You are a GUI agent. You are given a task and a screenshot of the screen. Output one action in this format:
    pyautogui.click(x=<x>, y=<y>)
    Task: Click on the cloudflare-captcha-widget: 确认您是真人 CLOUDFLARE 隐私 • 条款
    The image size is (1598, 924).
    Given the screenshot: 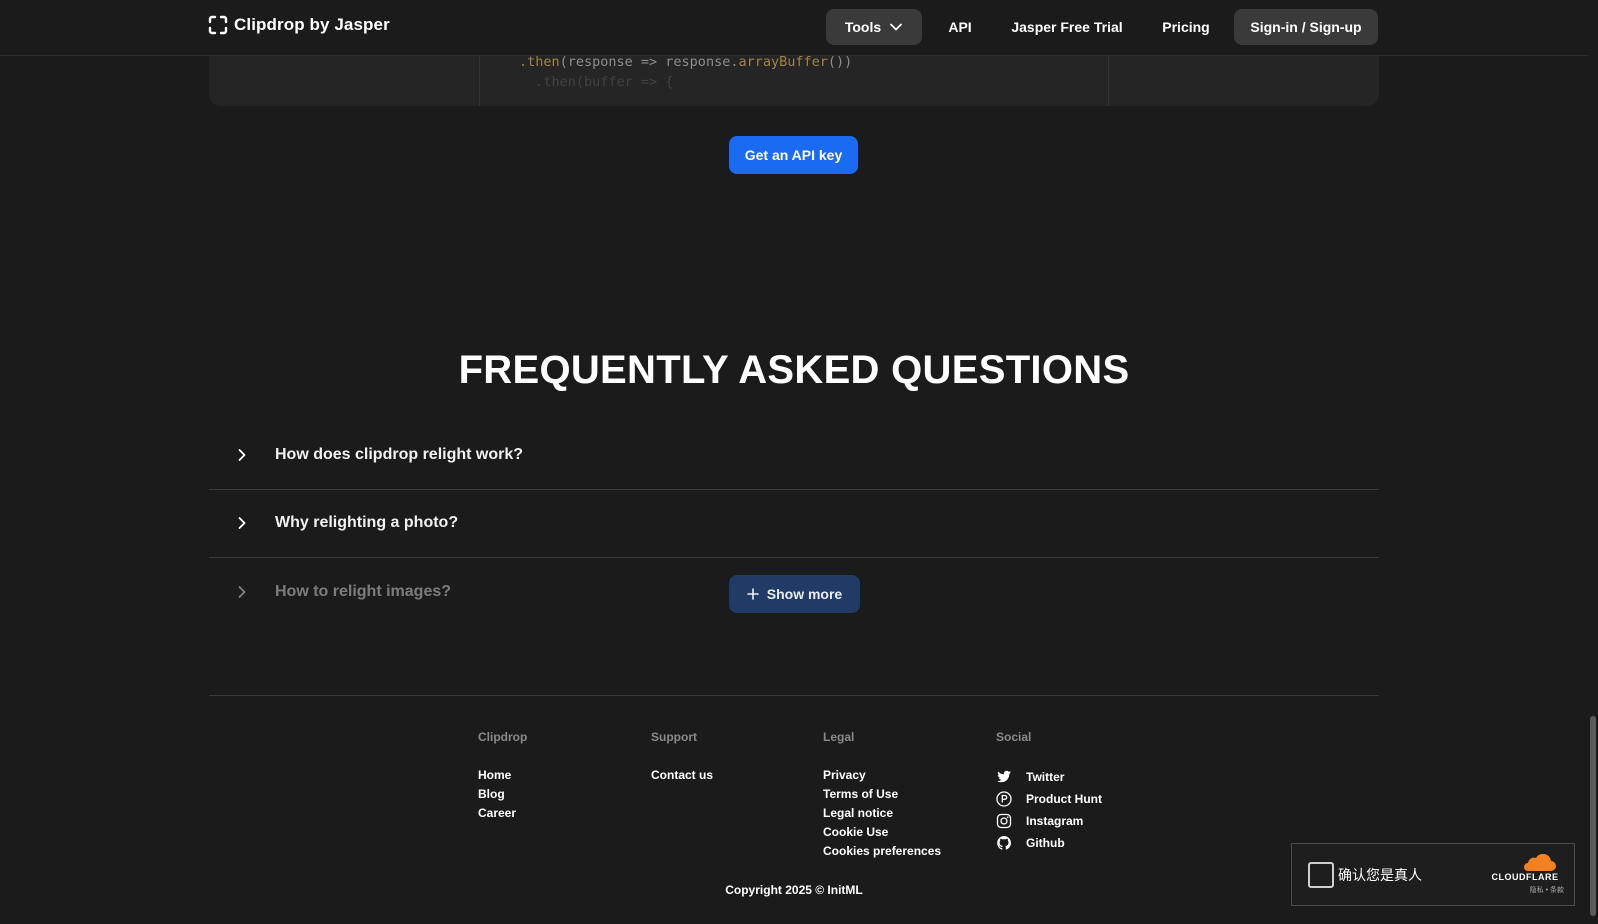 What is the action you would take?
    pyautogui.click(x=1433, y=874)
    